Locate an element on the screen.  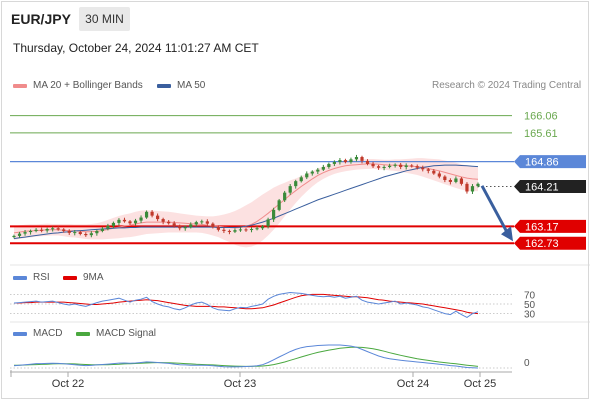
level-label: 165.61 is located at coordinates (541, 134).